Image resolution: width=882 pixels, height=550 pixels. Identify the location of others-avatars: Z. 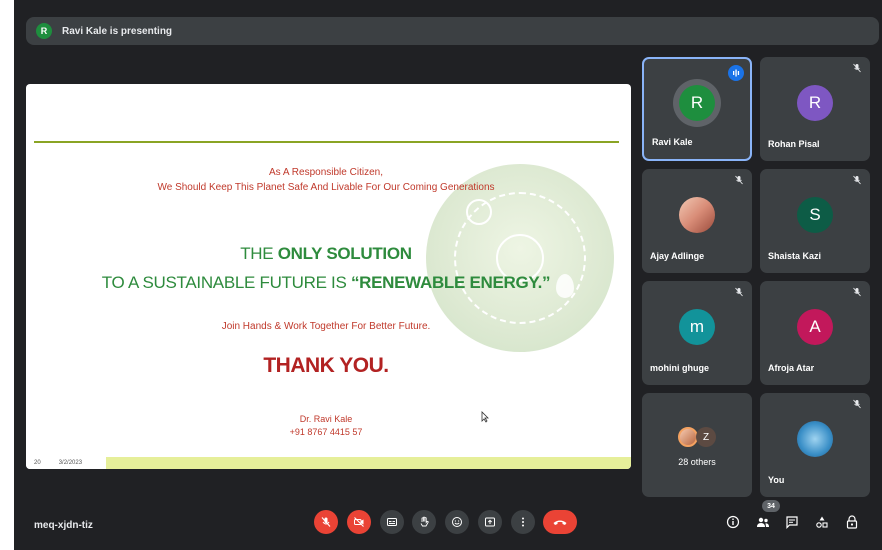
(697, 437).